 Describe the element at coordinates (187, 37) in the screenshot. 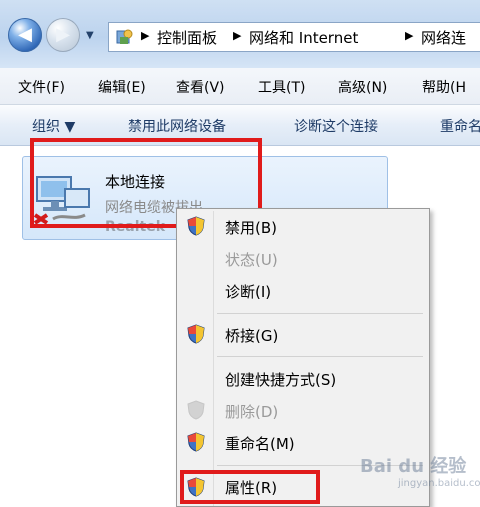

I see `breadcrumb-control-panel: 控制面板` at that location.